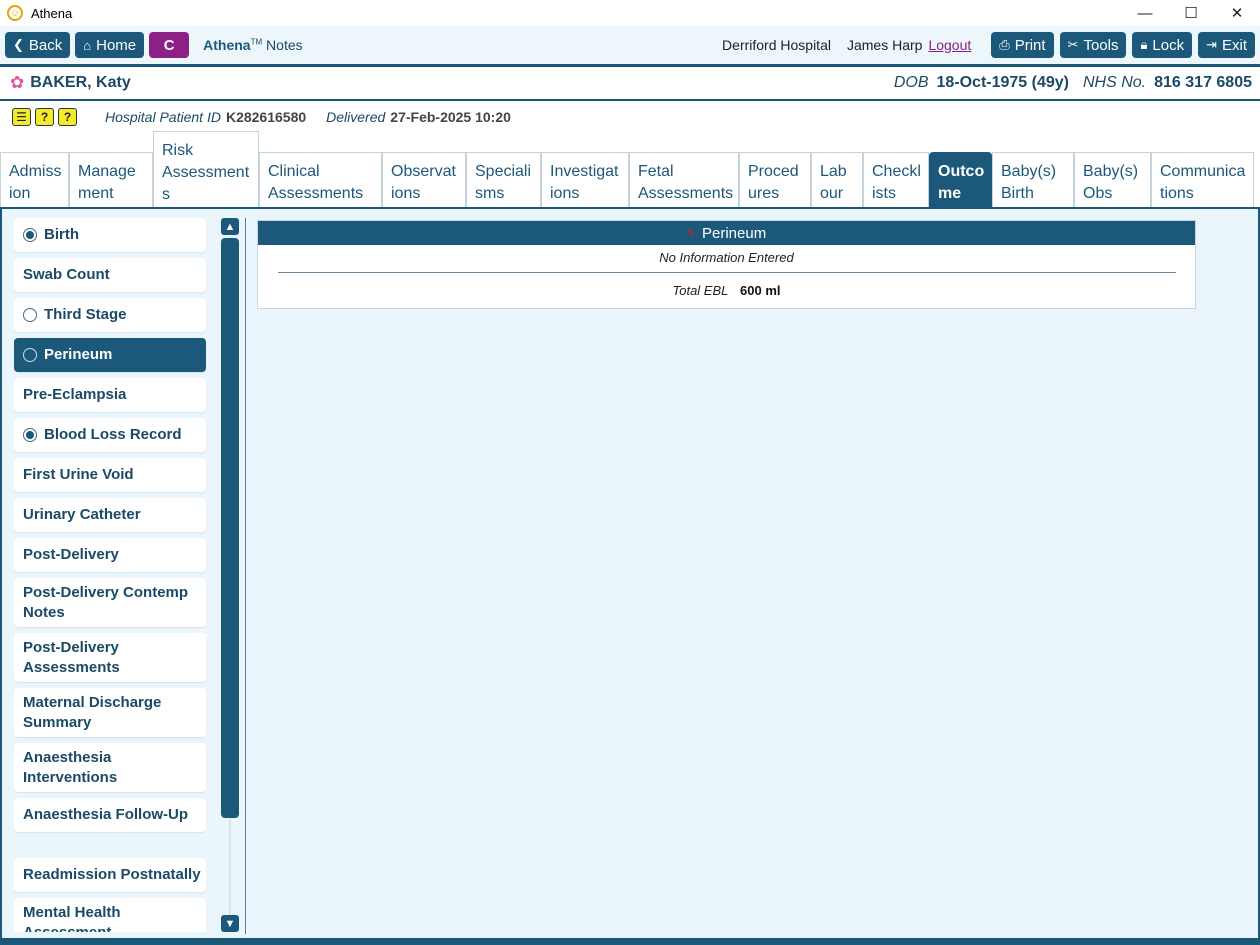  I want to click on user-name: James Harp, so click(884, 45).